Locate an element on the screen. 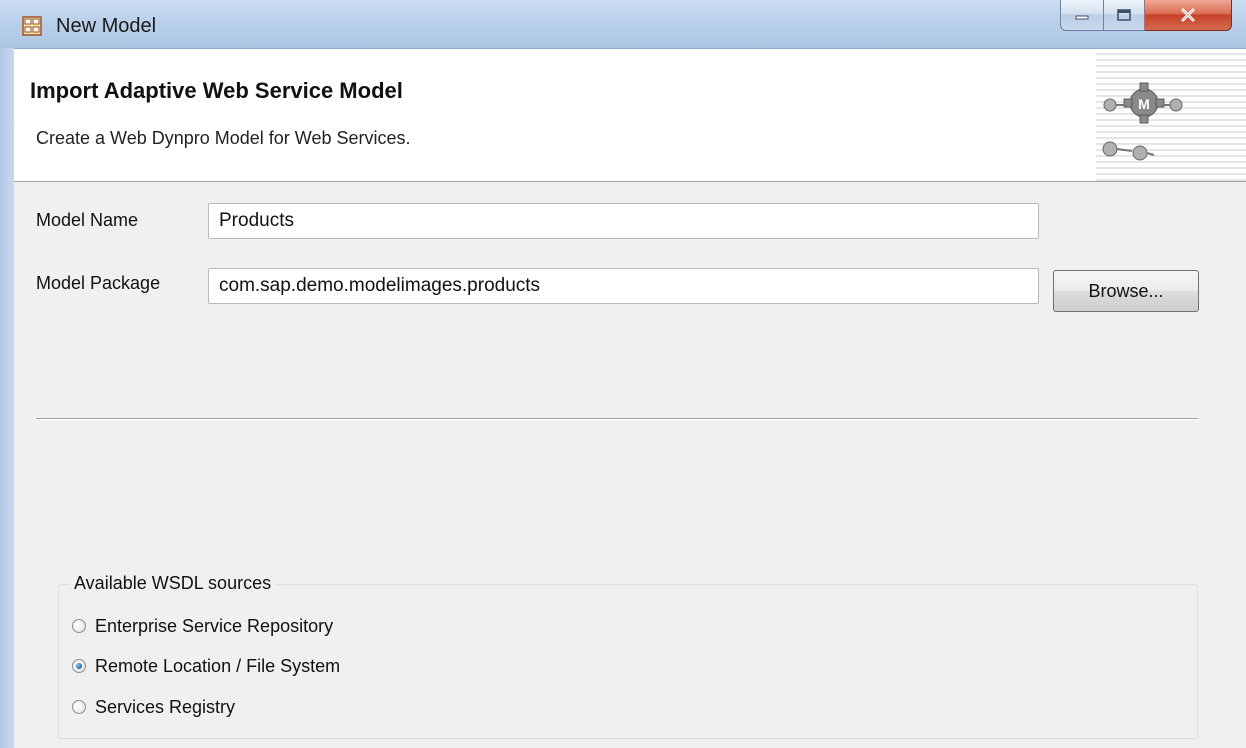  minimize-button is located at coordinates (1082, 15).